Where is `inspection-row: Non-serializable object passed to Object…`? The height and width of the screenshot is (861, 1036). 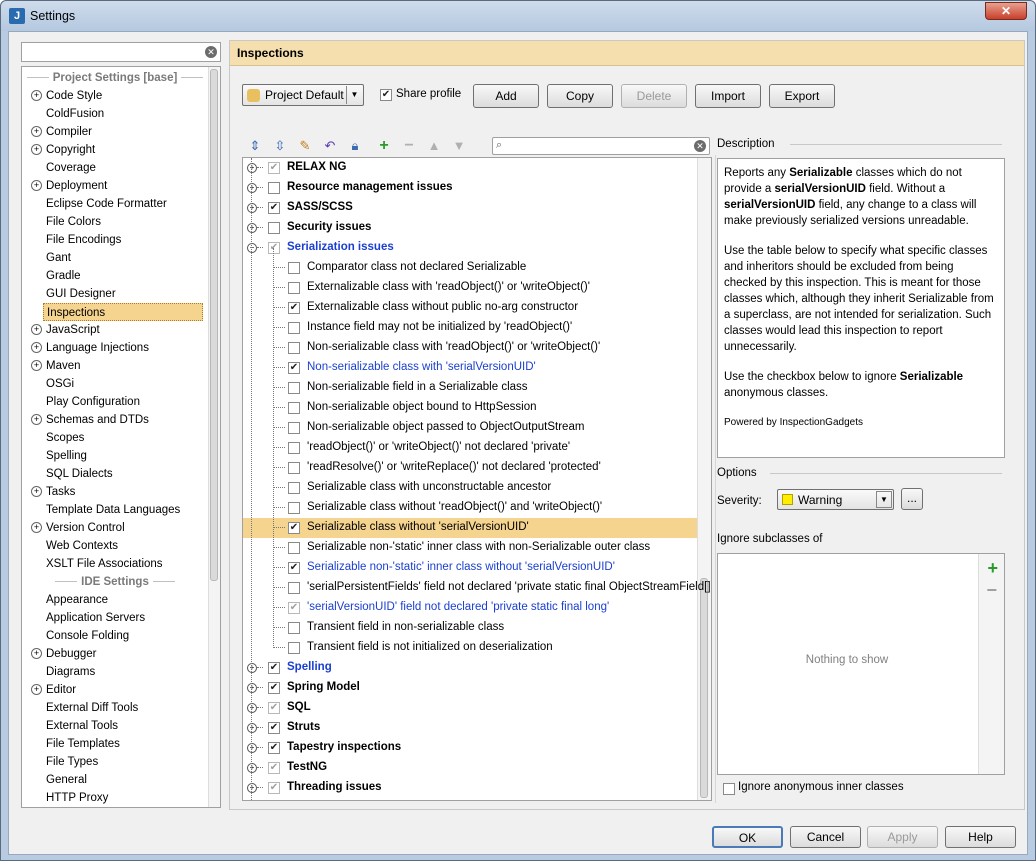
inspection-row: Non-serializable object passed to Object… is located at coordinates (470, 428).